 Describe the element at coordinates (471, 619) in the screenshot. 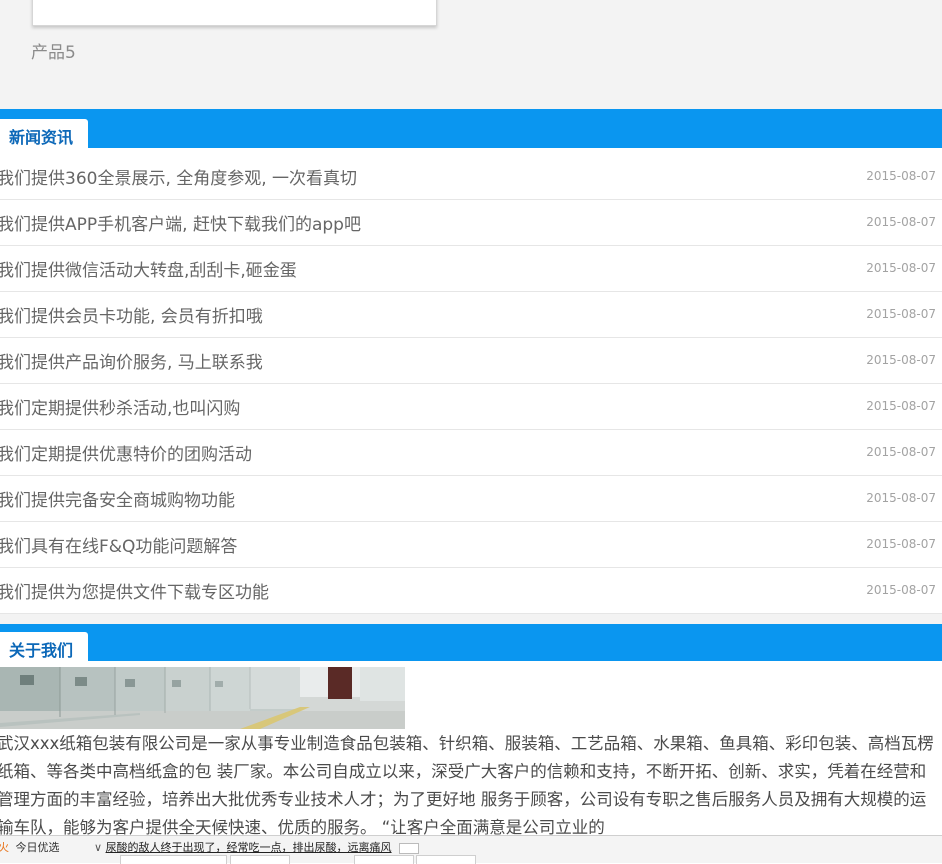

I see `section-gap` at that location.